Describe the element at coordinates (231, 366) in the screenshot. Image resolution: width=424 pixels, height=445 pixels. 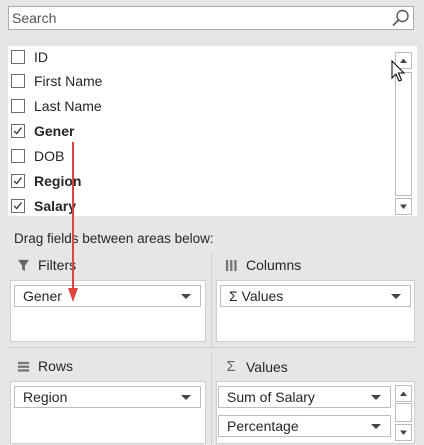
I see `sigma-icon: Σ` at that location.